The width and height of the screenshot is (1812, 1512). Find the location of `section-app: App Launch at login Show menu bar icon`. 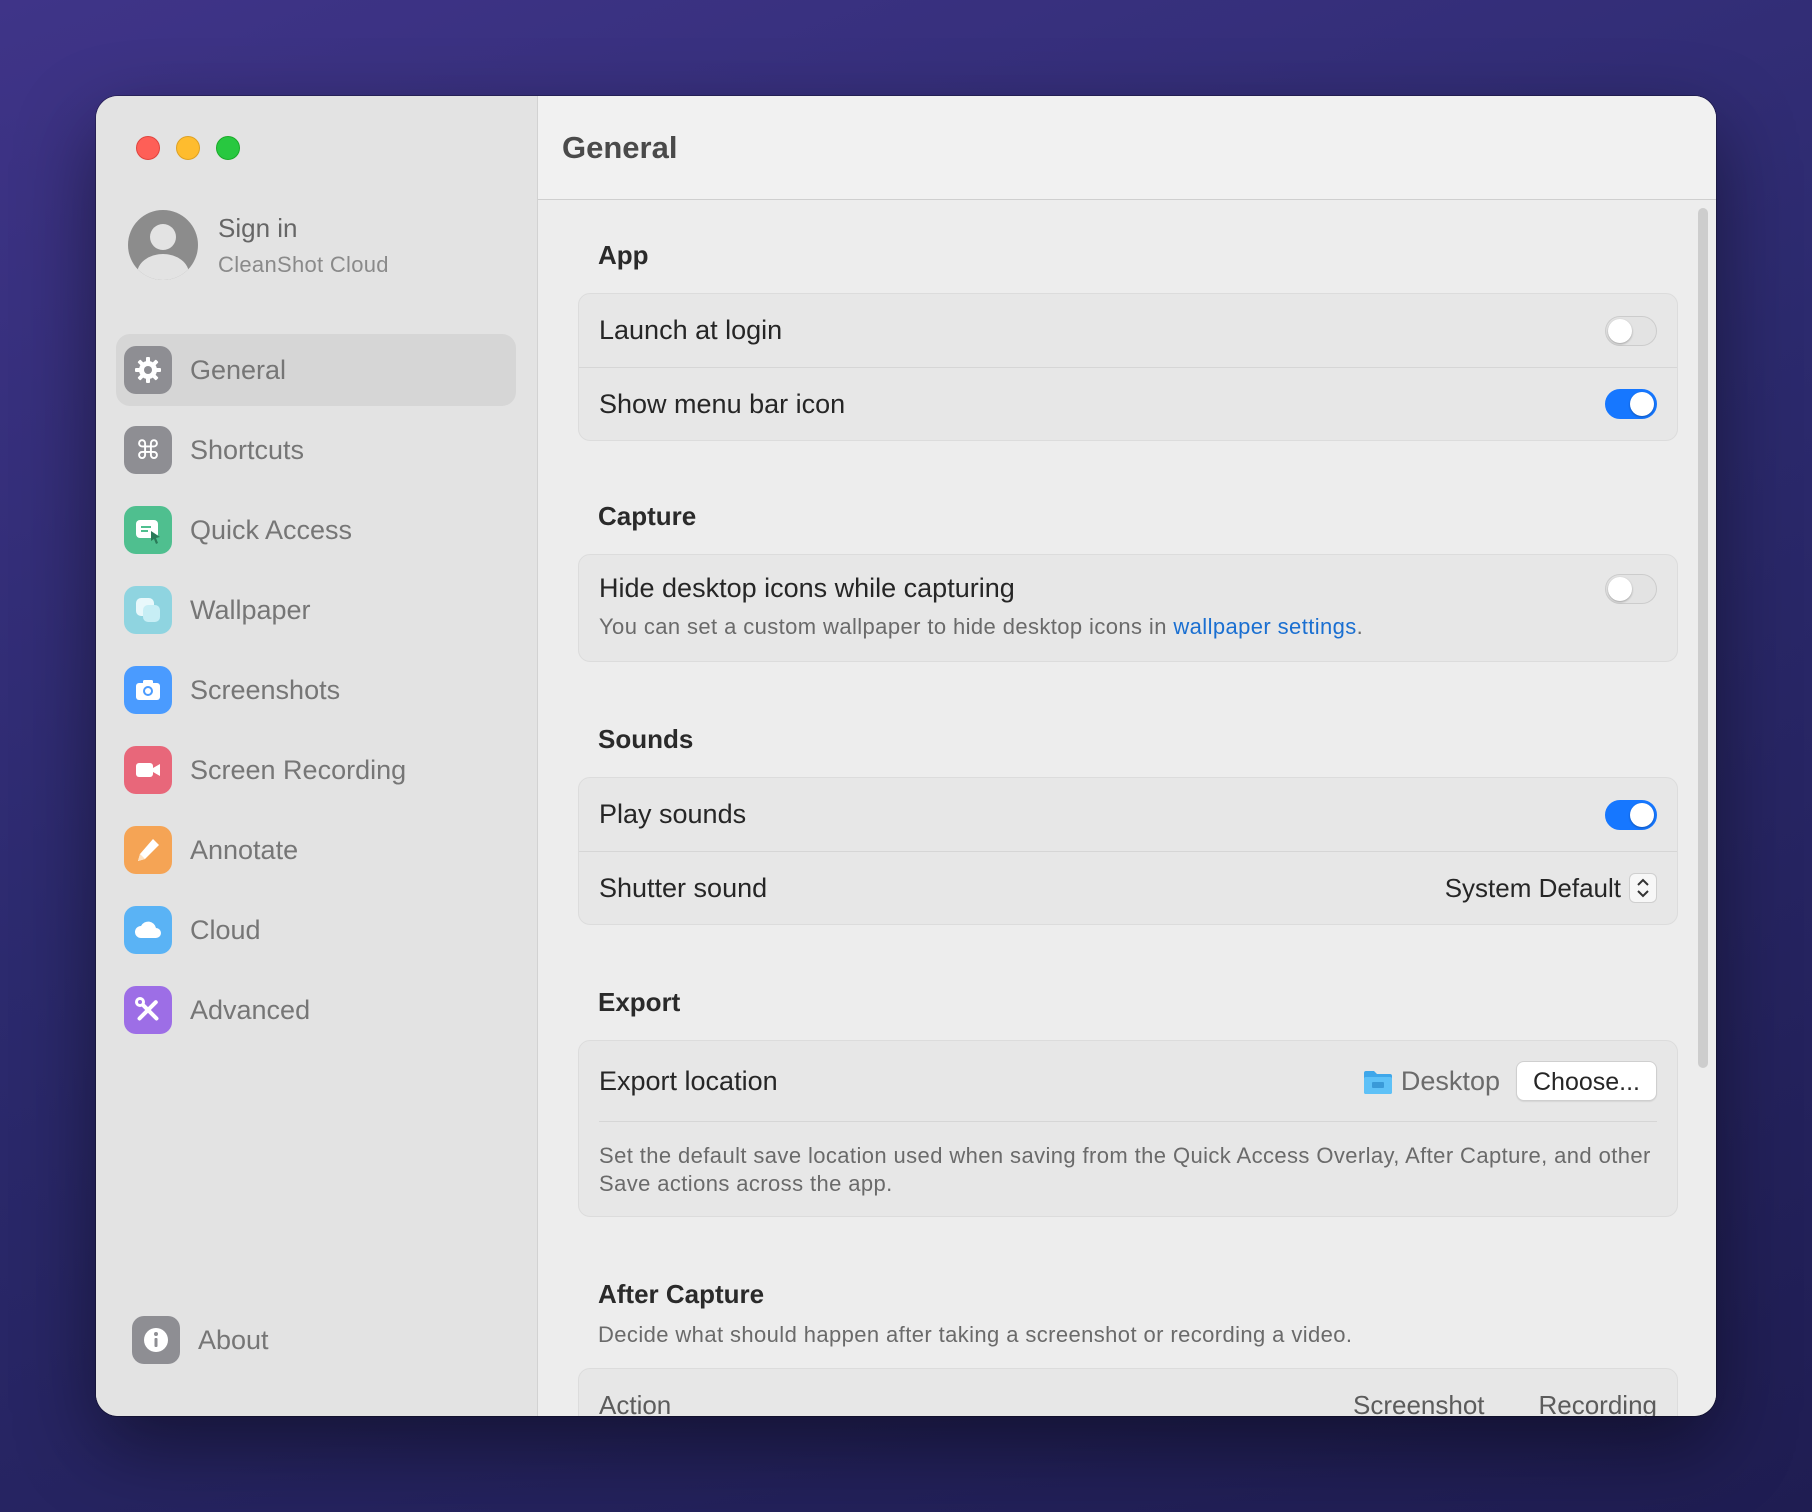

section-app: App Launch at login Show menu bar icon is located at coordinates (1128, 340).